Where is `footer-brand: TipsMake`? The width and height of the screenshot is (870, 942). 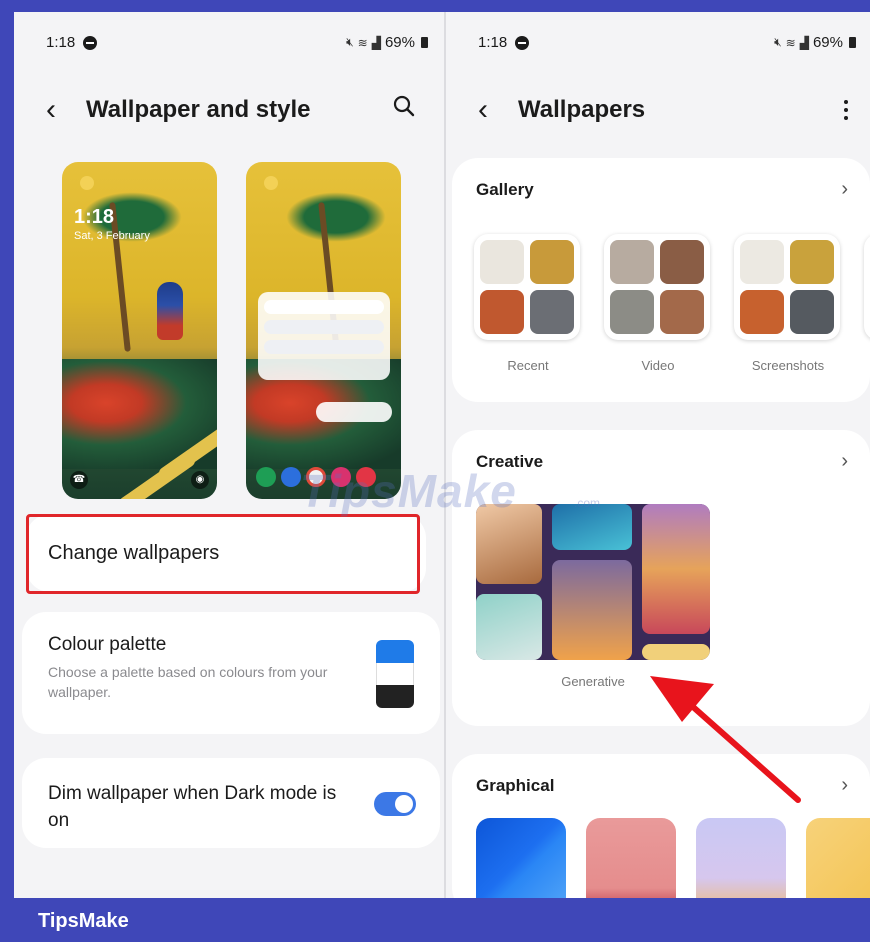 footer-brand: TipsMake is located at coordinates (83, 921).